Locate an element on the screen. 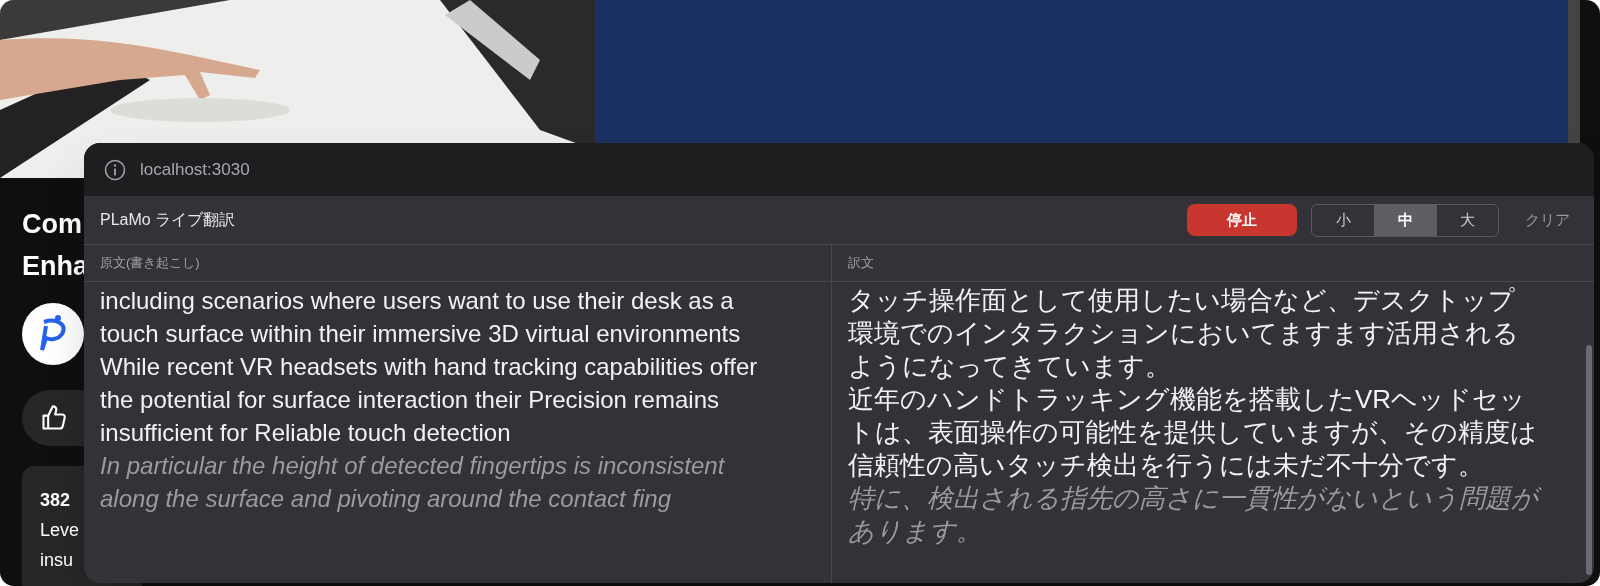 The image size is (1600, 586). transcript-text: While recent VR headsets with hand tracking capabilities offer the potential for surface interaction their Precision remains insufficient for Reliable touch detection is located at coordinates (429, 400).